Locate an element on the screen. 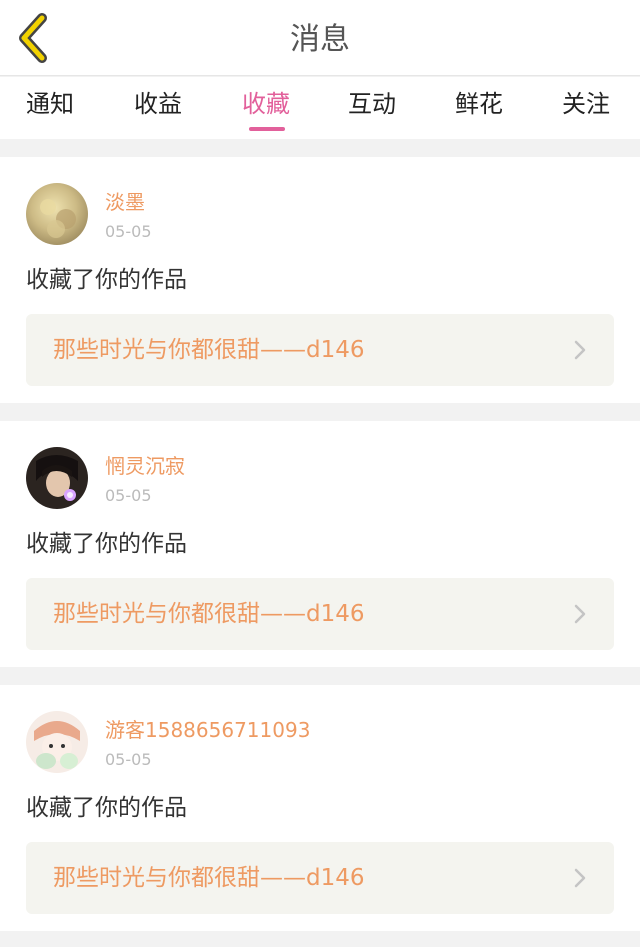 The height and width of the screenshot is (947, 640). page-title: 消息 is located at coordinates (320, 39).